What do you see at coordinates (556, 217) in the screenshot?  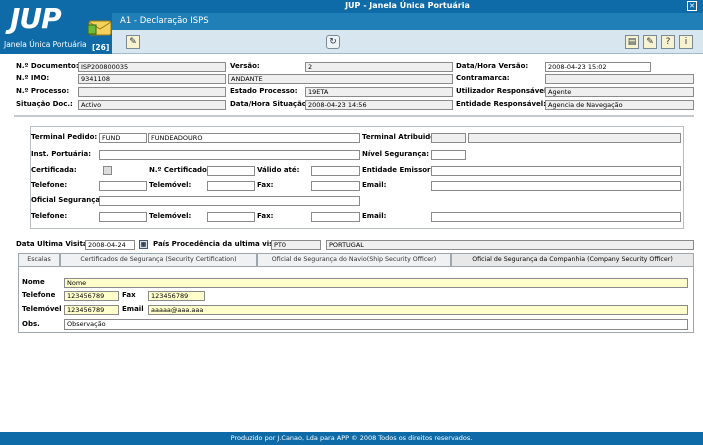 I see `email2-field` at bounding box center [556, 217].